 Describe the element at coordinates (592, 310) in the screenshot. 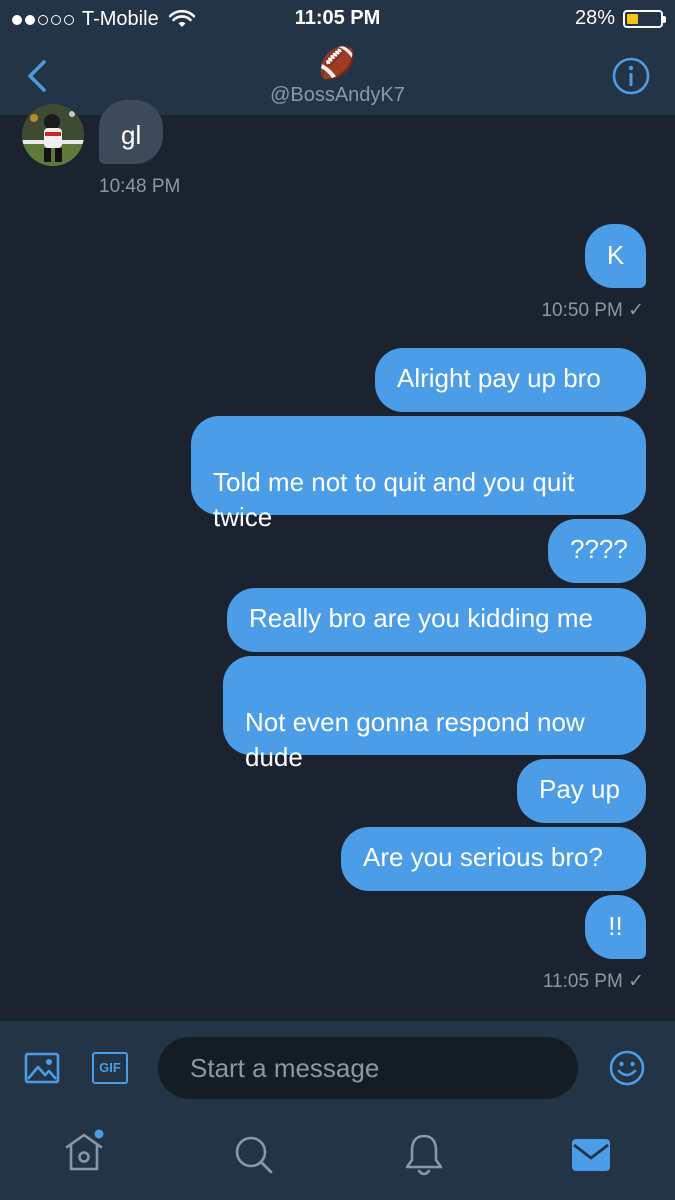

I see `timestamp: 10:50 PM ✓` at that location.